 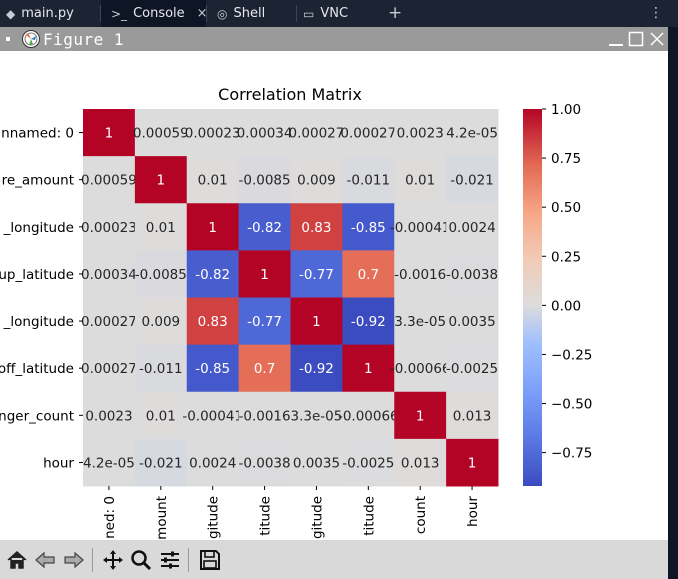 I want to click on shell-icon: ◎, so click(x=222, y=13).